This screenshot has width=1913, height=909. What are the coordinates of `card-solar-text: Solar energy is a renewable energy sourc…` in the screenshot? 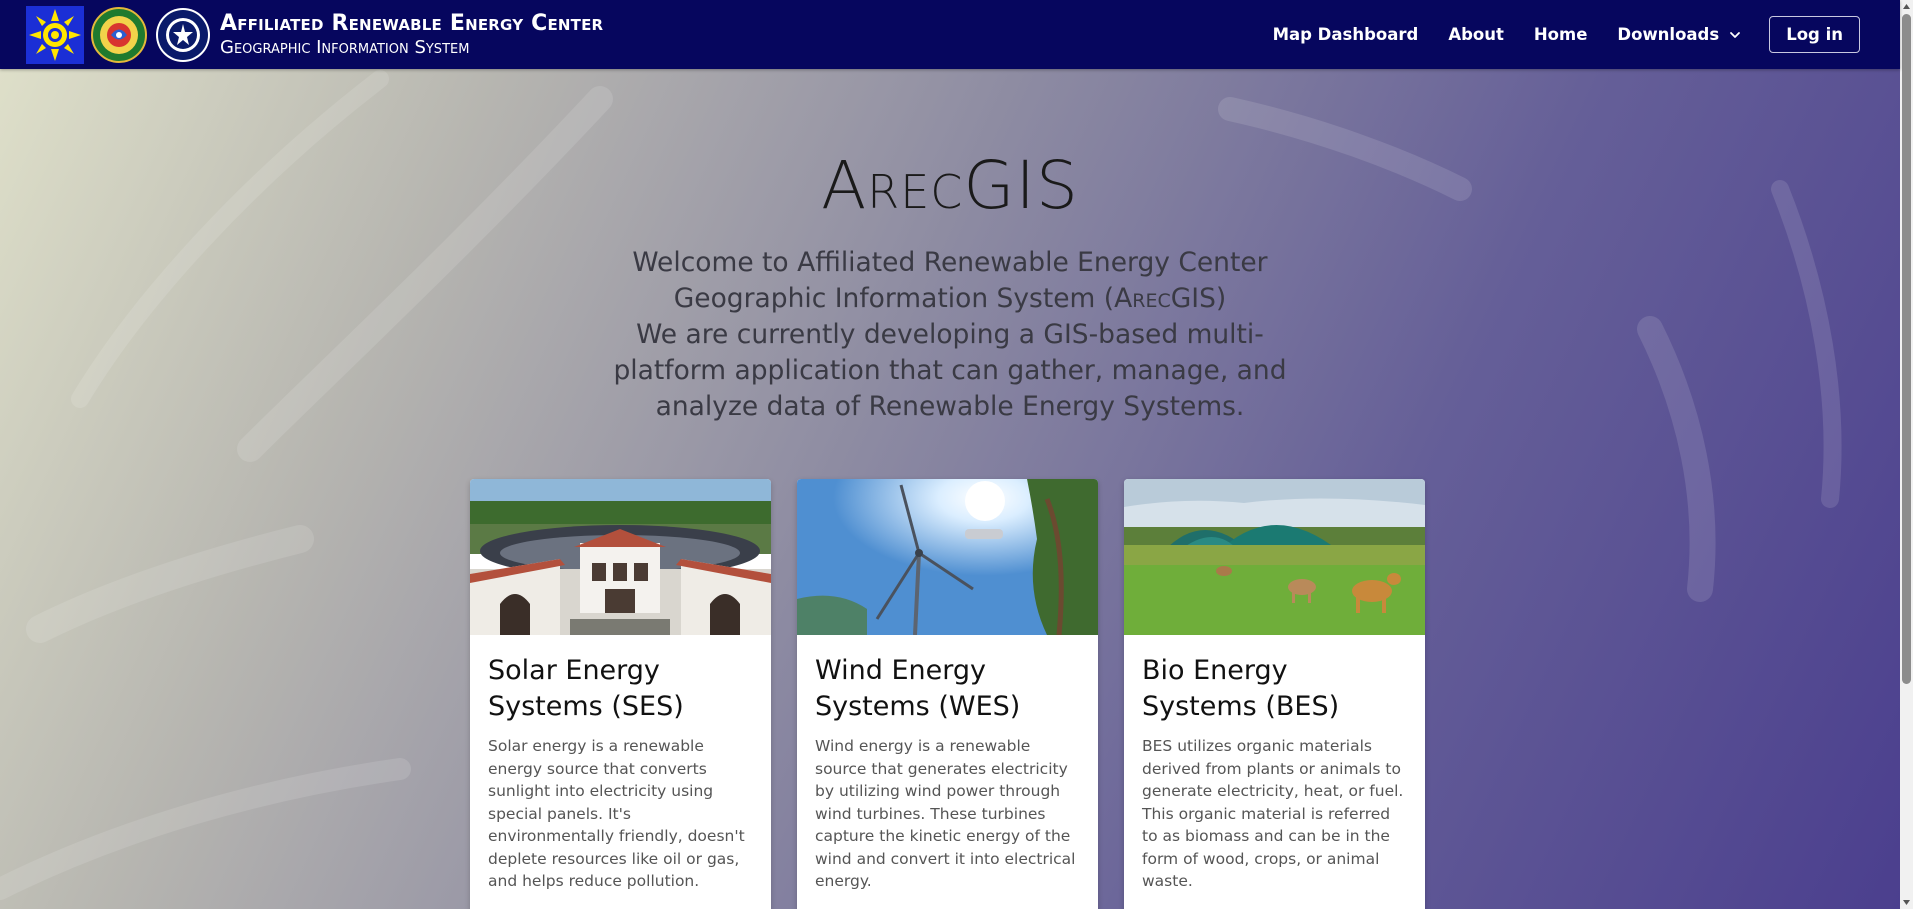 It's located at (616, 813).